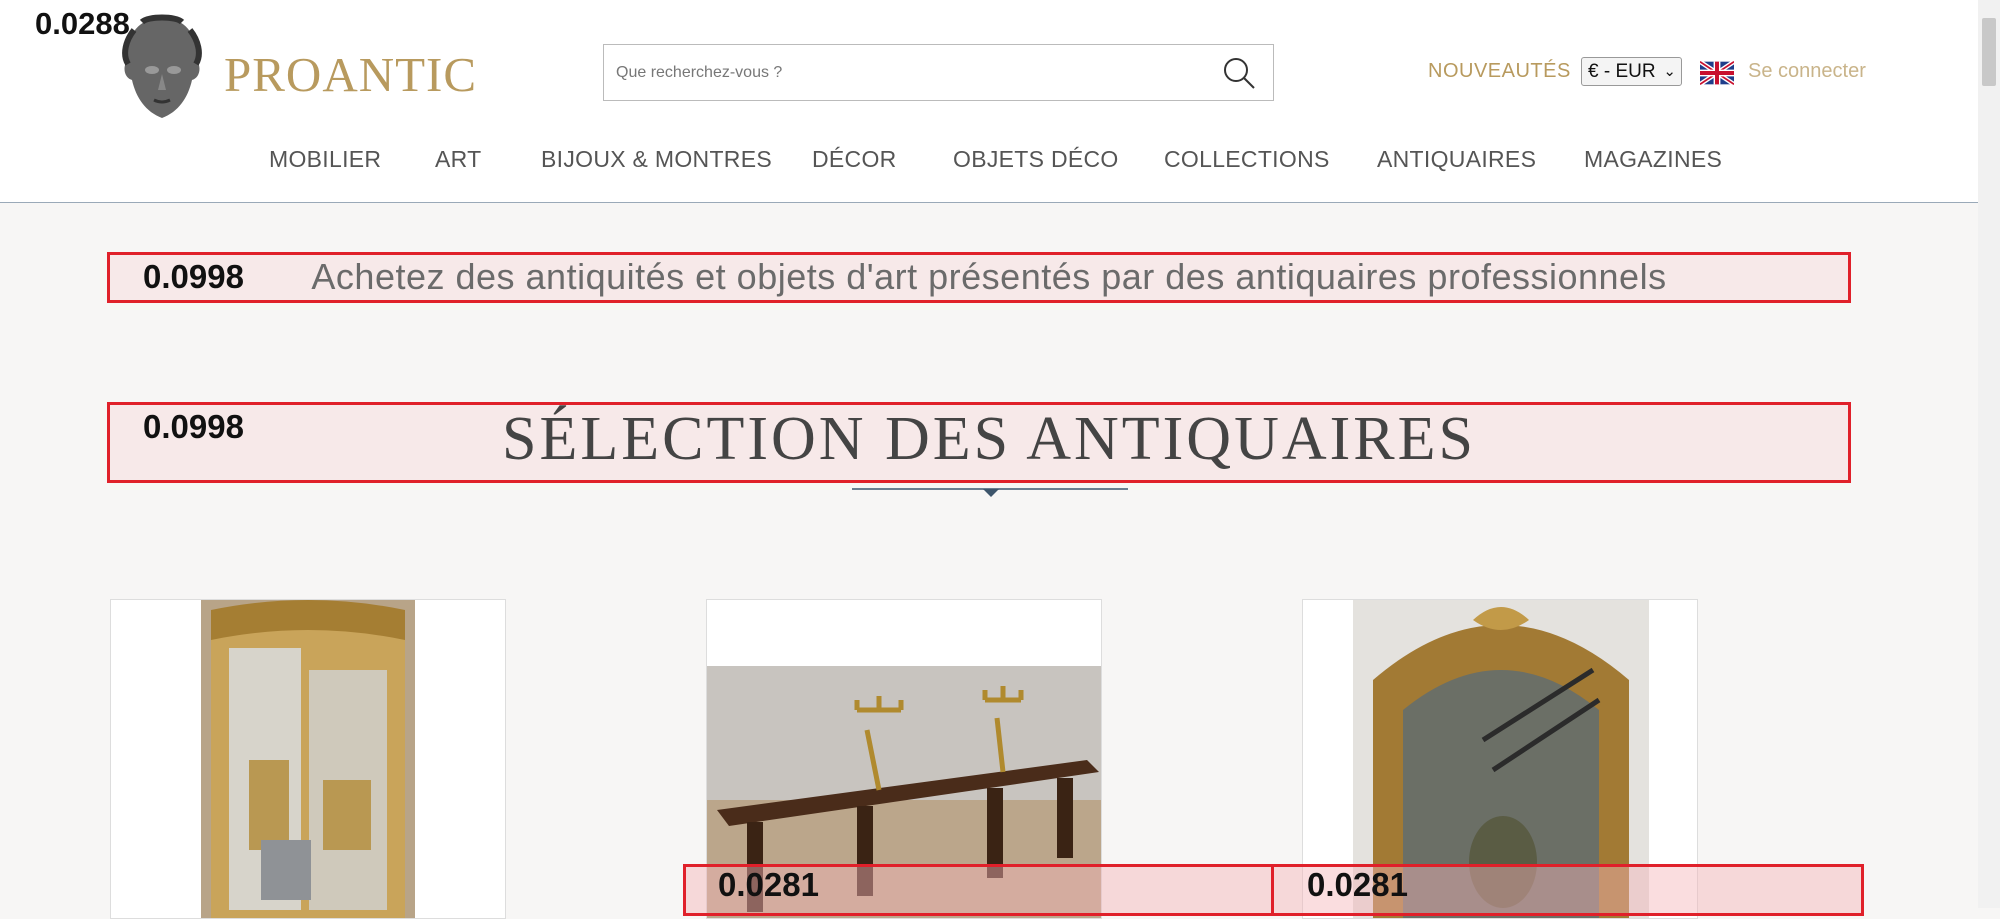  I want to click on nav-item-decor: DÉCOR, so click(854, 159).